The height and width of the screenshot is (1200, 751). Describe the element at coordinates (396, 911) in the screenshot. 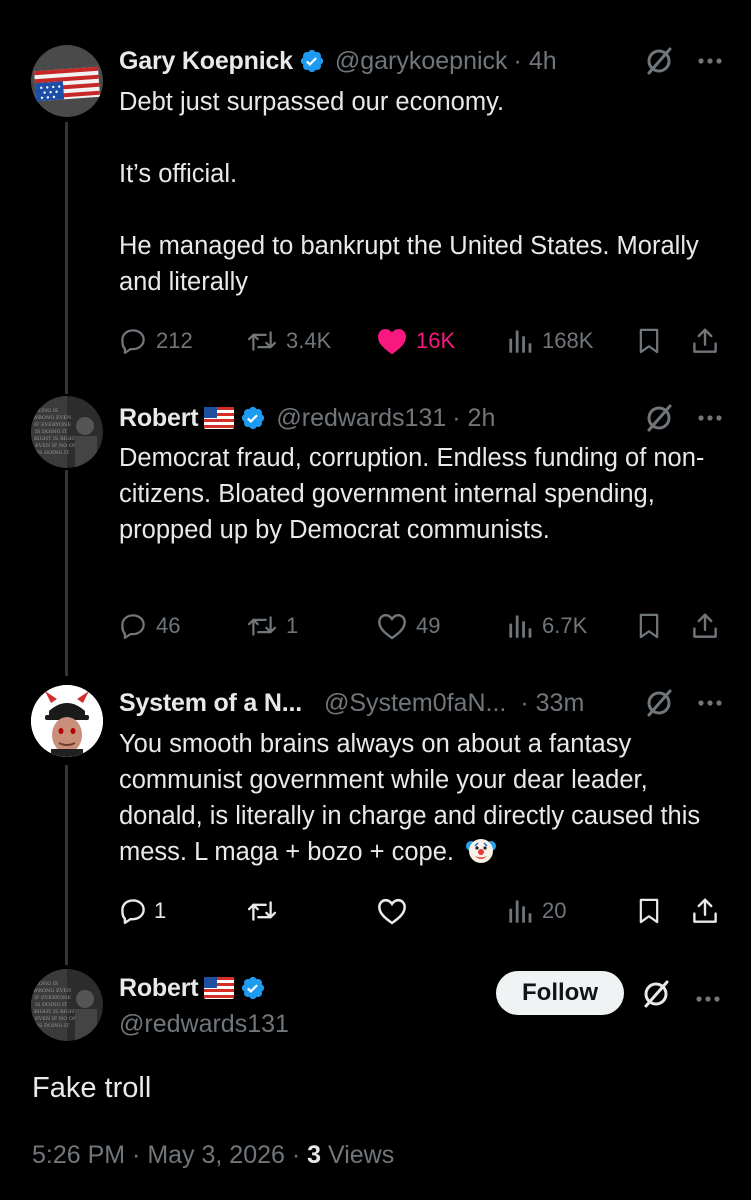

I see `like-button` at that location.